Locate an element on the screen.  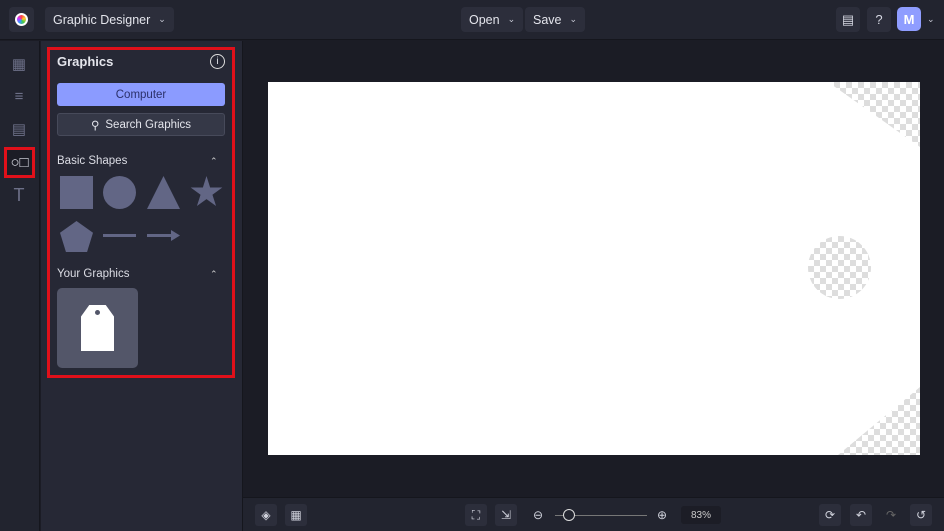
save-label: Save is located at coordinates (547, 19).